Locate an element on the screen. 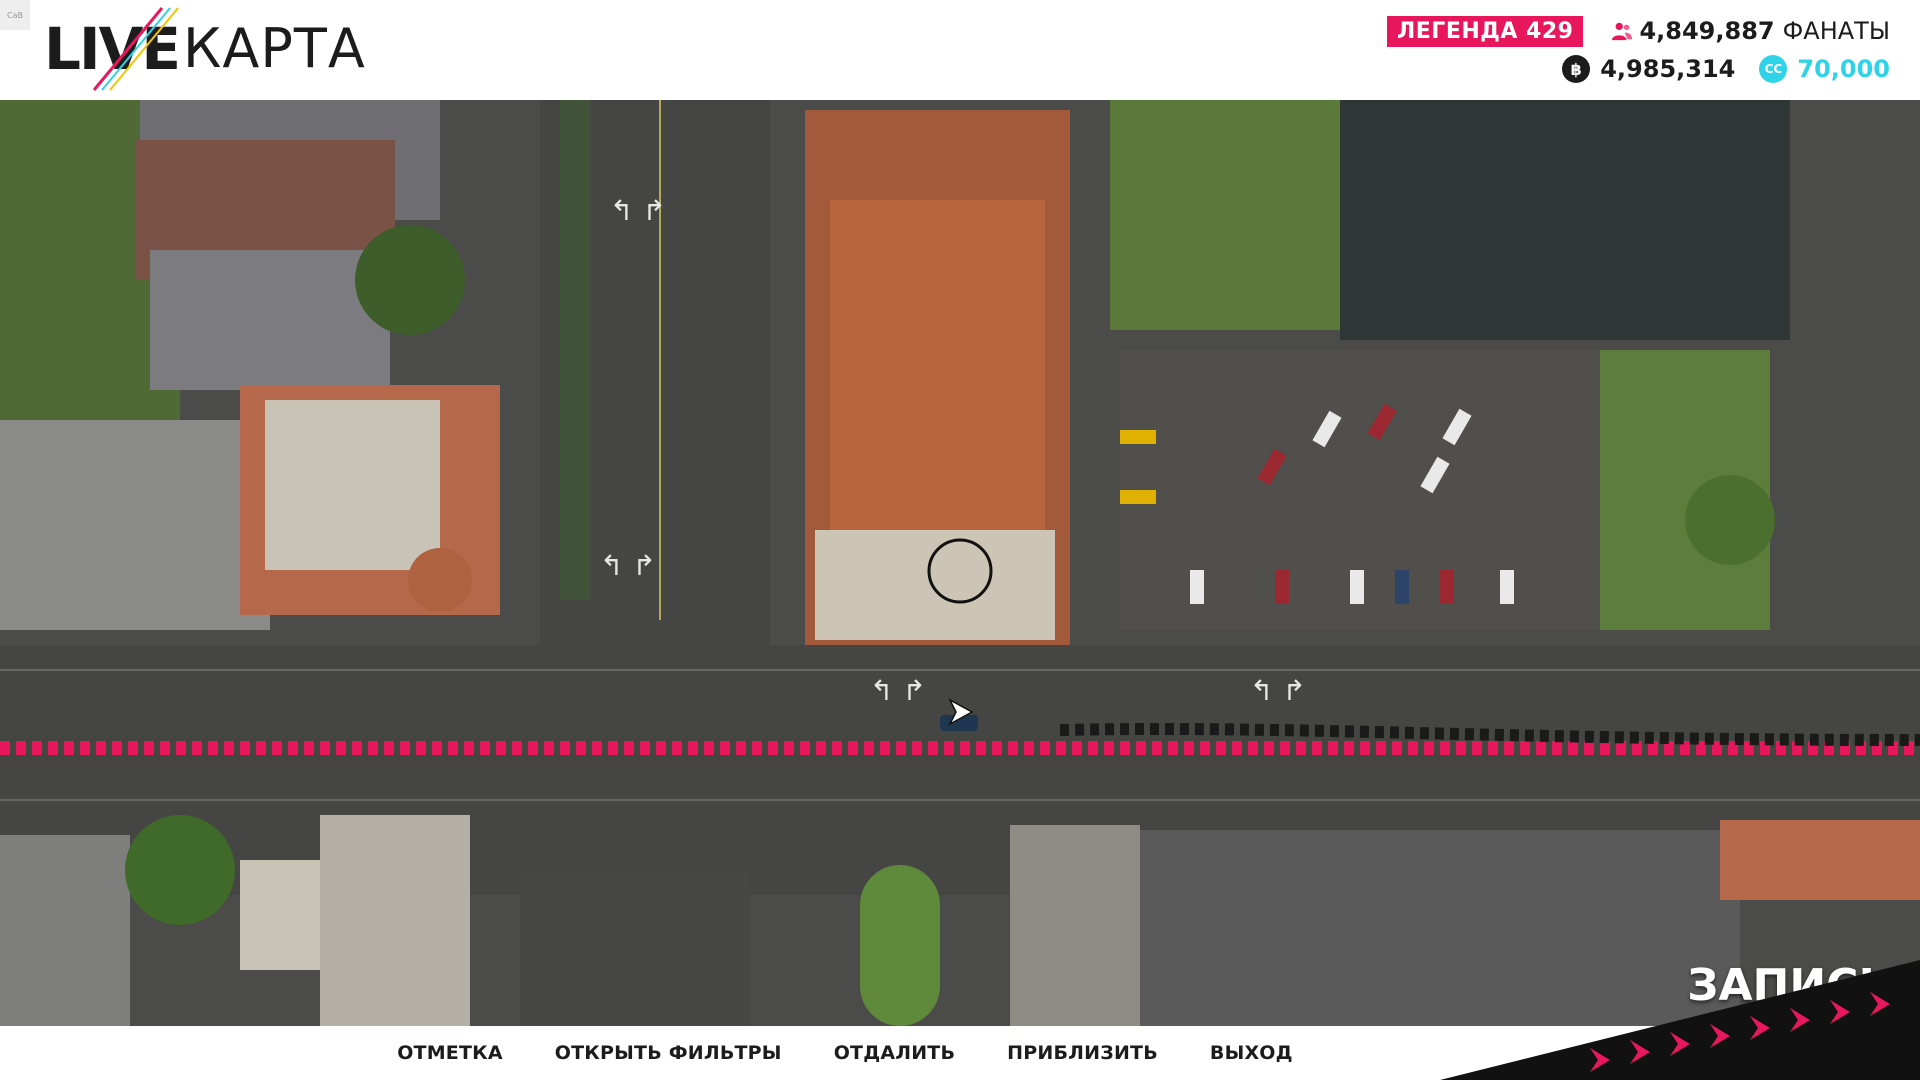 The width and height of the screenshot is (1920, 1080). median-grass is located at coordinates (900, 945).